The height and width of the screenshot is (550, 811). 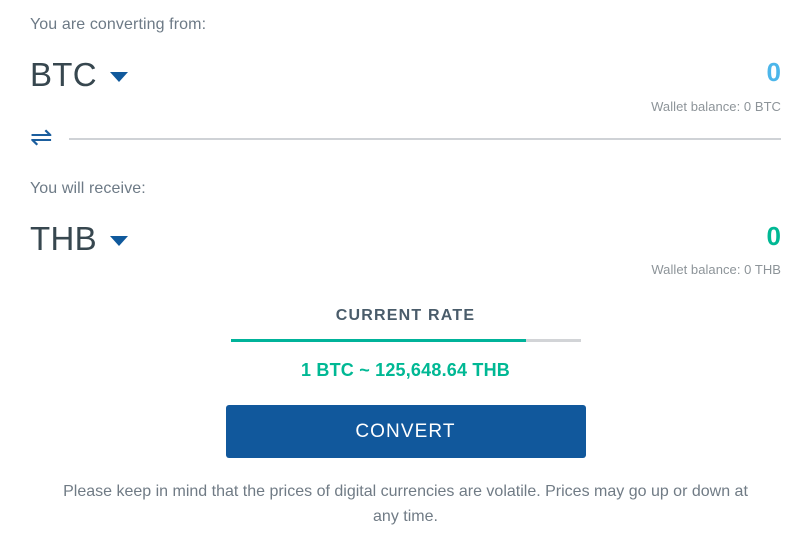 I want to click on swap-row: ⇌, so click(x=405, y=137).